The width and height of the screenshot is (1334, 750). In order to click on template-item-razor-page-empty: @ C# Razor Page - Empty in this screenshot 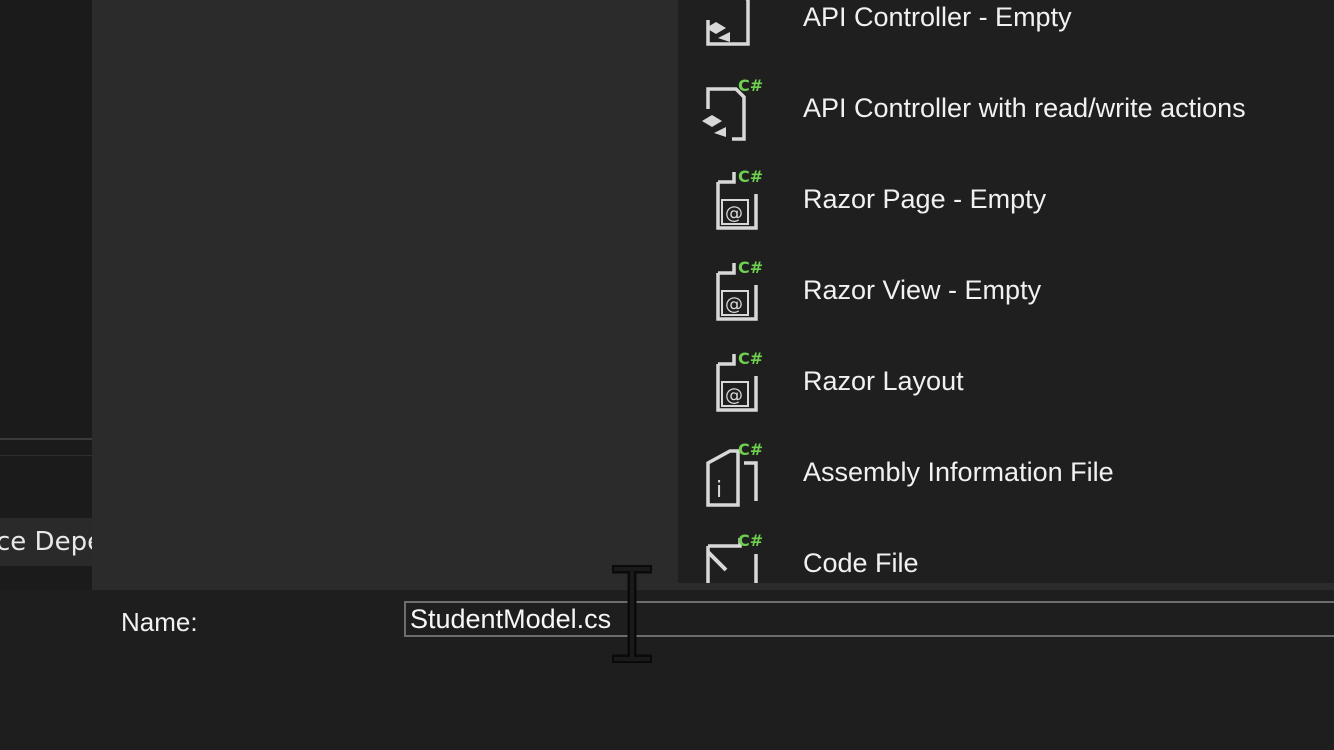, I will do `click(1006, 199)`.